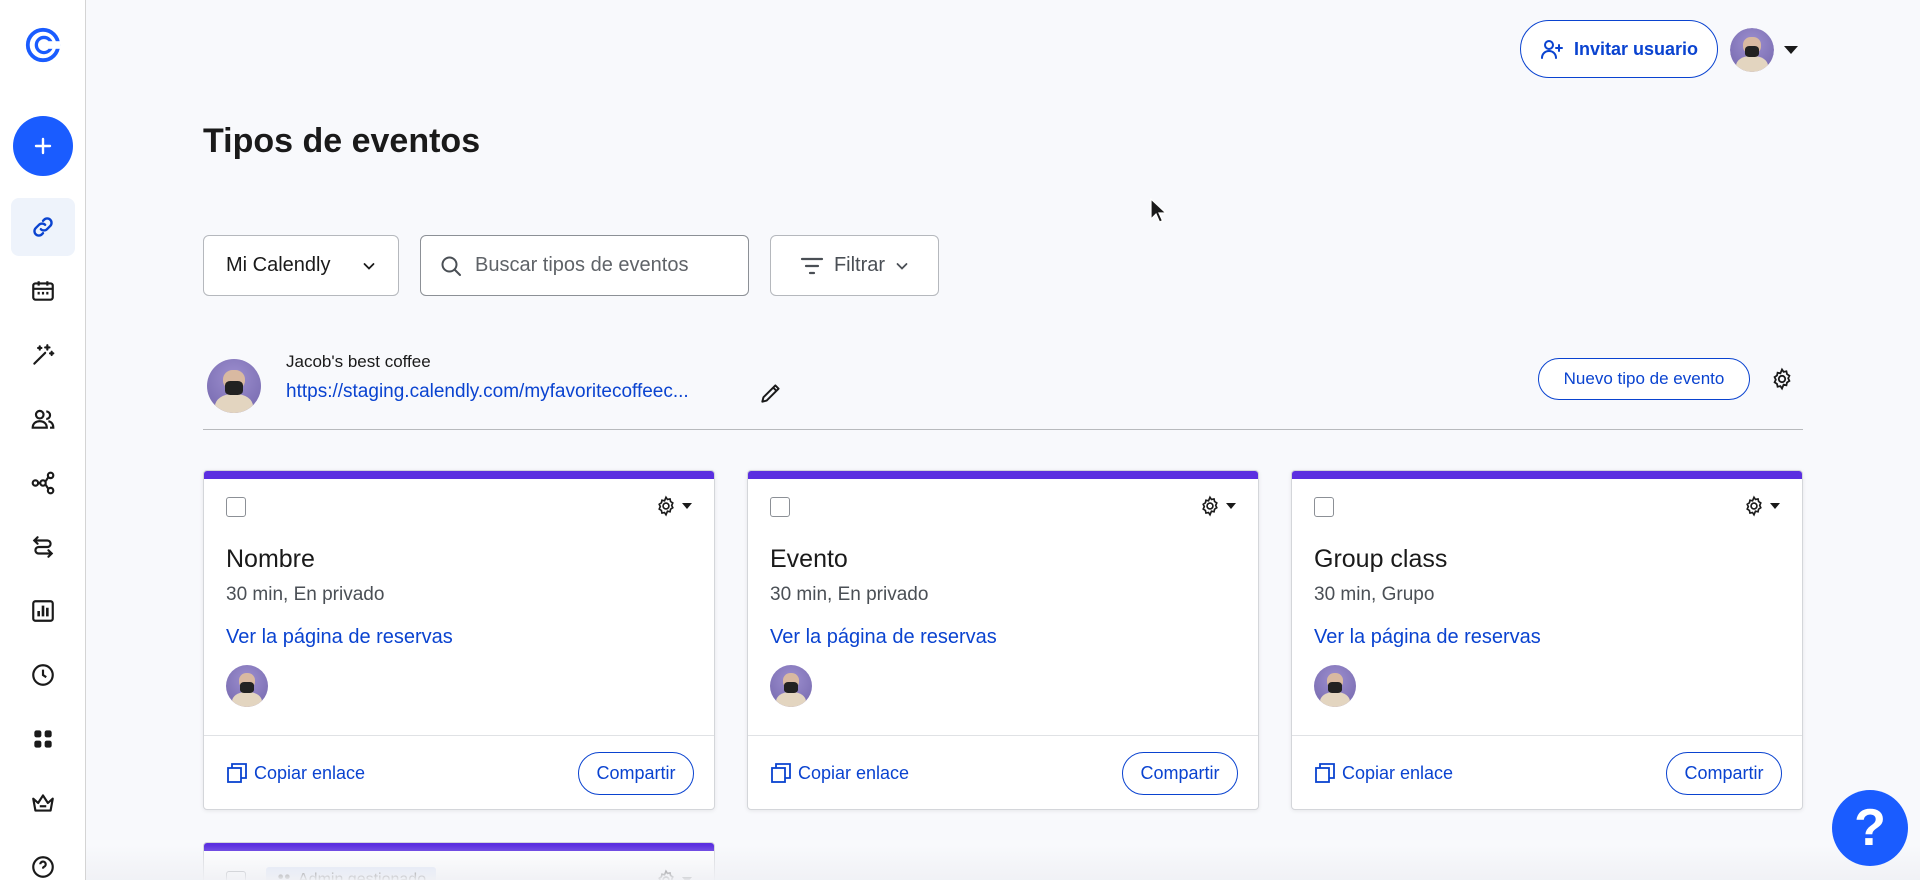  I want to click on link-icon, so click(43, 227).